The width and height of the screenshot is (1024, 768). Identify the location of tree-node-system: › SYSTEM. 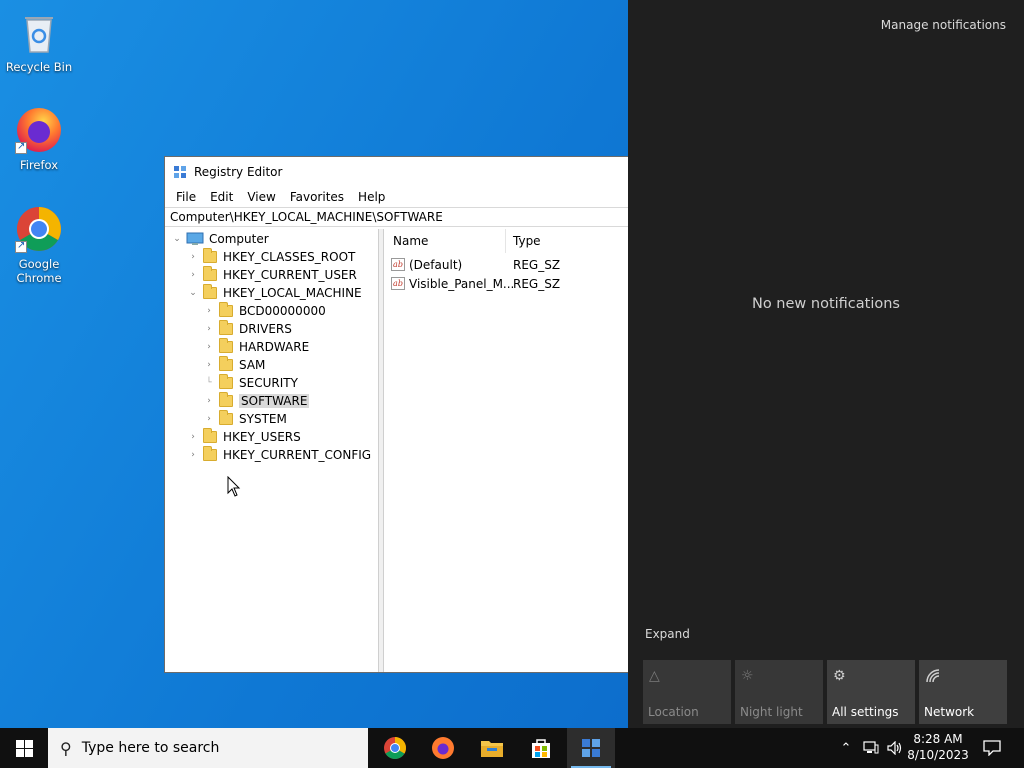
(245, 419).